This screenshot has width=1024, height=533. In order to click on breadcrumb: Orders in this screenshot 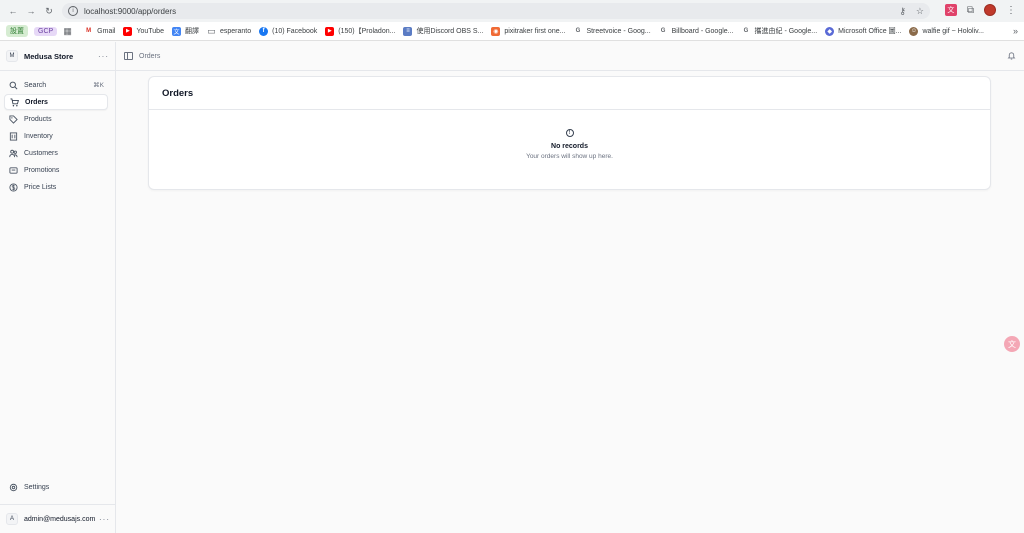, I will do `click(149, 56)`.